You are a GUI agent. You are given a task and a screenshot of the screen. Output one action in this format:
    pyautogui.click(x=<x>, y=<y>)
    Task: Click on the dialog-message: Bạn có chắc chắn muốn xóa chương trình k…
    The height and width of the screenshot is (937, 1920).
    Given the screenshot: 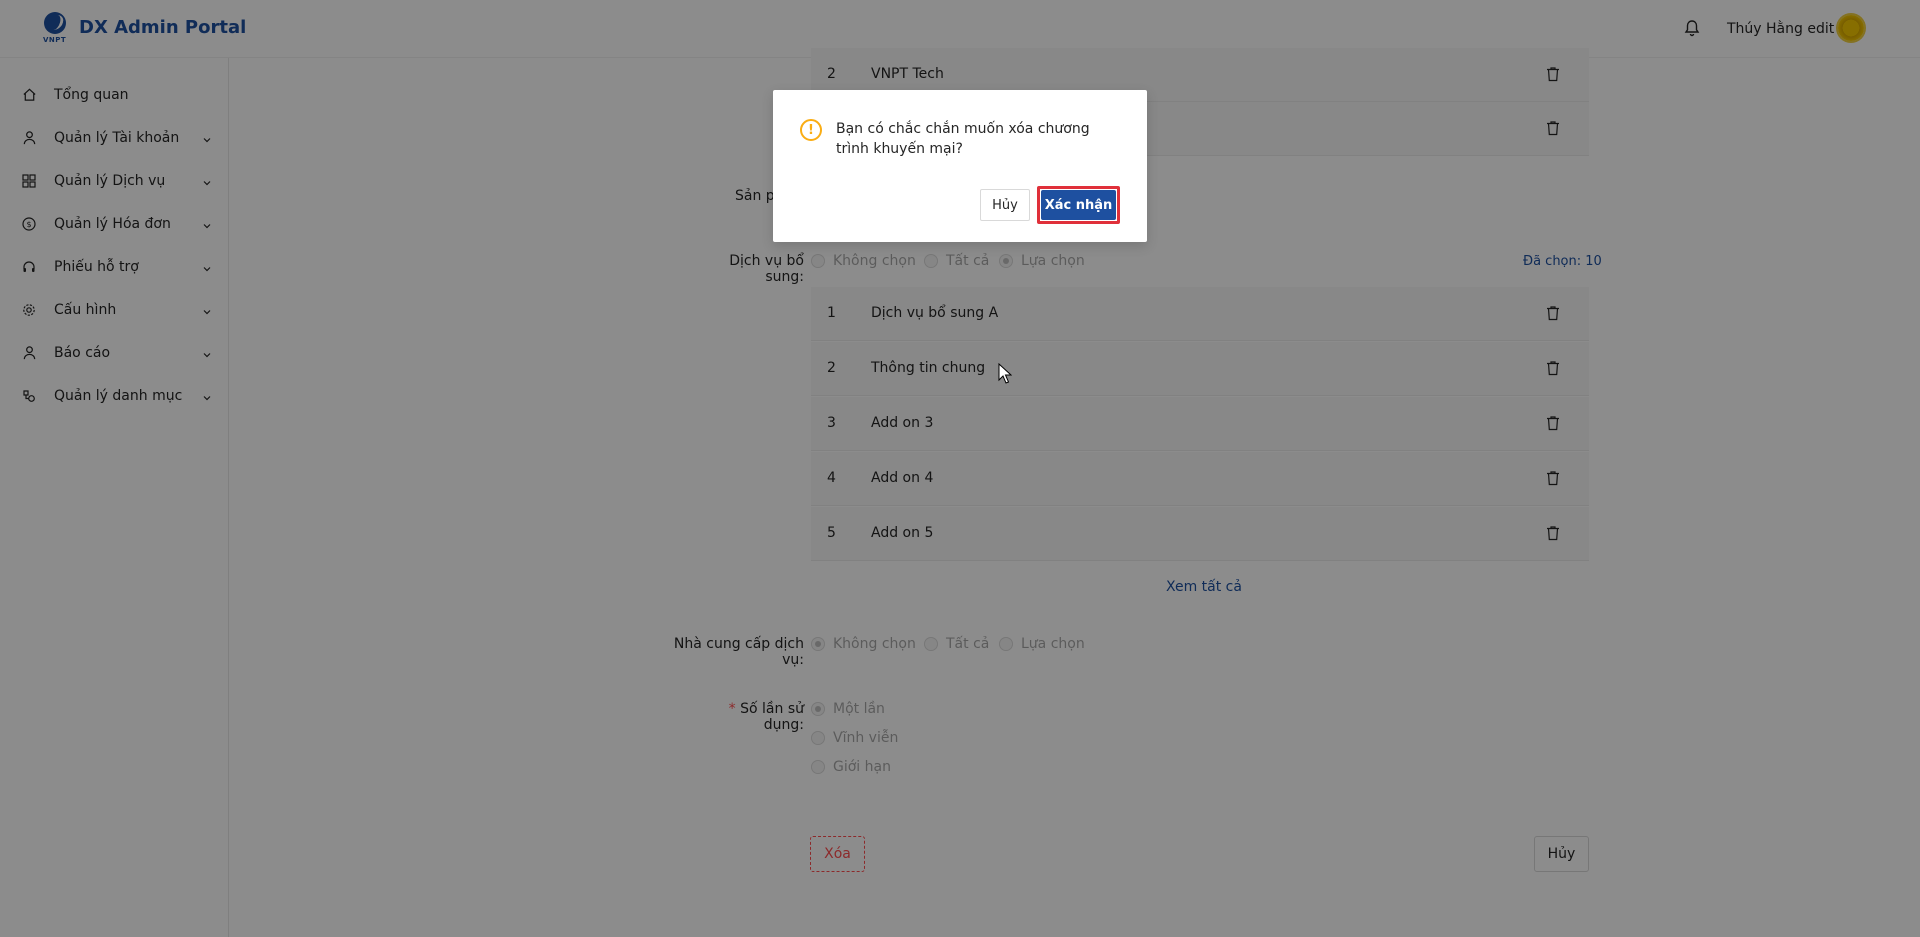 What is the action you would take?
    pyautogui.click(x=963, y=139)
    